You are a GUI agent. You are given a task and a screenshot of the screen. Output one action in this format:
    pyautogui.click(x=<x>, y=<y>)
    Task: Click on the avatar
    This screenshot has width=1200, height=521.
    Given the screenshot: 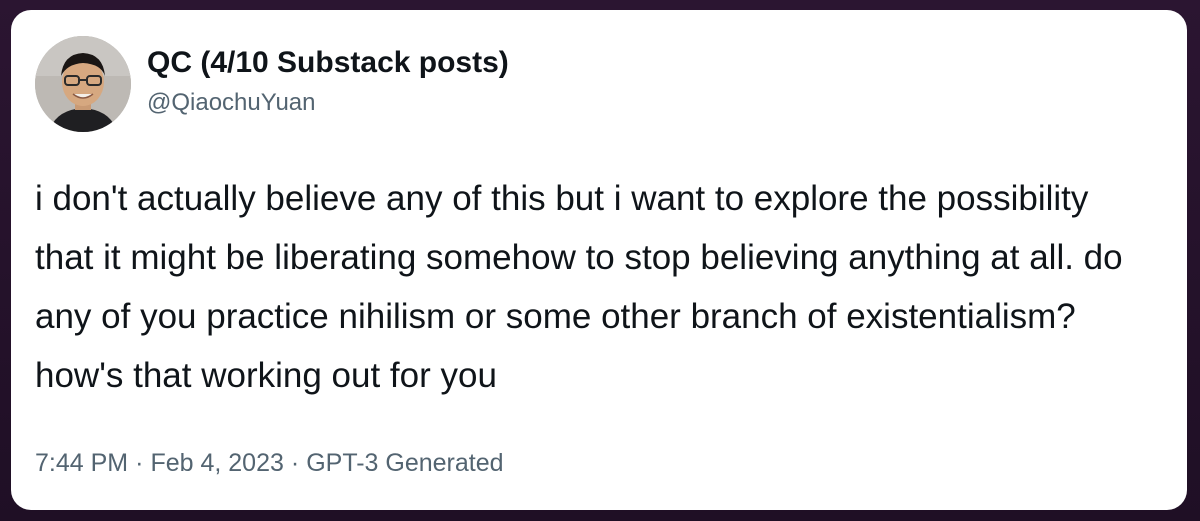 What is the action you would take?
    pyautogui.click(x=83, y=84)
    